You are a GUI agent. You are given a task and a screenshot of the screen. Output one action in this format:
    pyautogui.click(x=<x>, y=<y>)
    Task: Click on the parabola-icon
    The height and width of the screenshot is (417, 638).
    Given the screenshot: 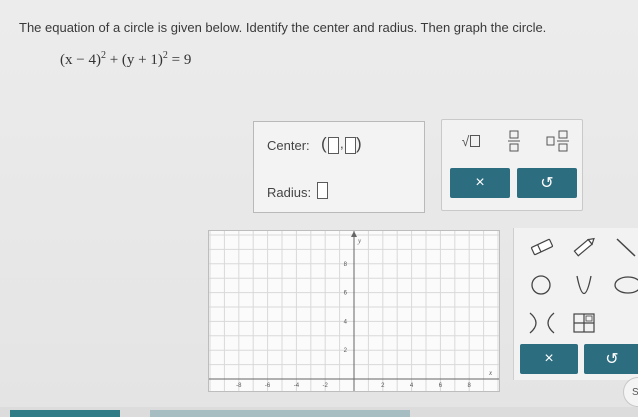 What is the action you would take?
    pyautogui.click(x=584, y=285)
    